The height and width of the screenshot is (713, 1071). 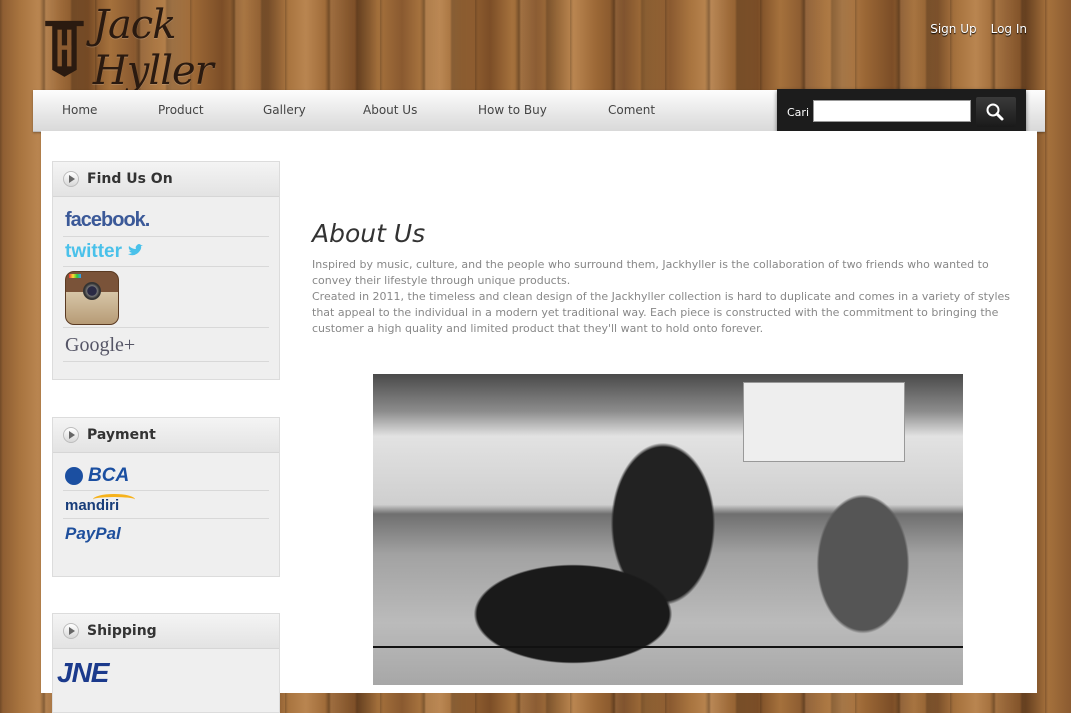 I want to click on find-us-box: Find Us On facebook. twitter Google+, so click(x=166, y=270).